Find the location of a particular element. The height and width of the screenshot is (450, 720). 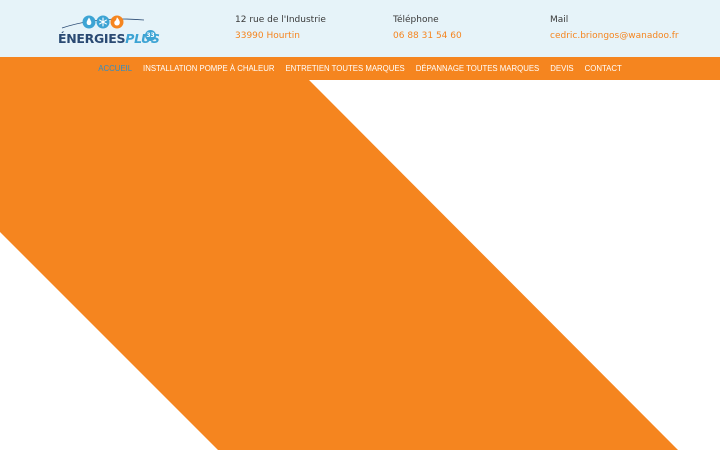

nav-item-contact: CONTACT is located at coordinates (603, 68).